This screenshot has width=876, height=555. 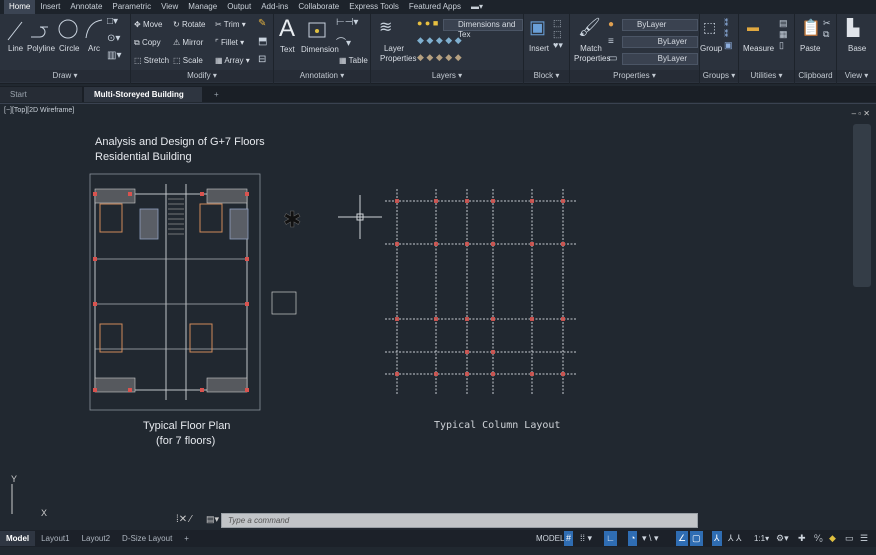 What do you see at coordinates (586, 538) in the screenshot?
I see `snap-toggle: ⁞⁞ ▾` at bounding box center [586, 538].